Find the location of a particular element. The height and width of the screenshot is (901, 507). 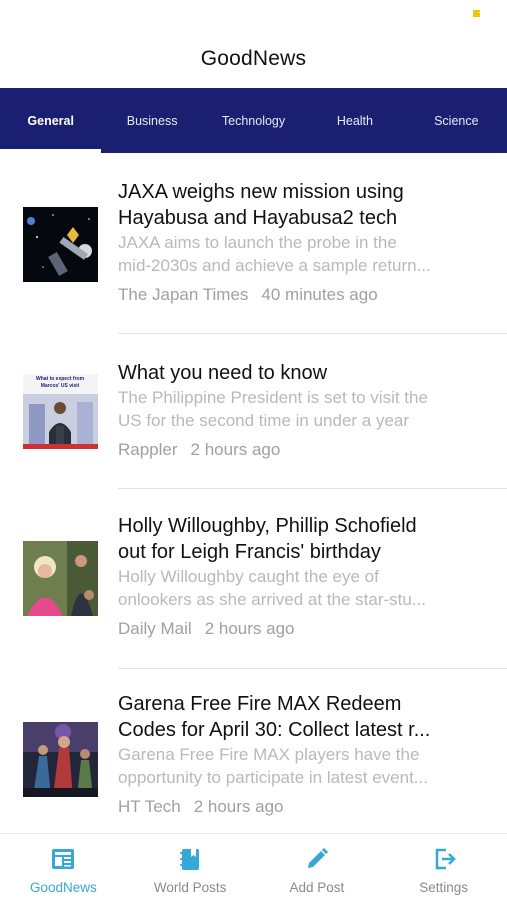

article-description: JAXA aims to launch the probe in the is located at coordinates (257, 242).